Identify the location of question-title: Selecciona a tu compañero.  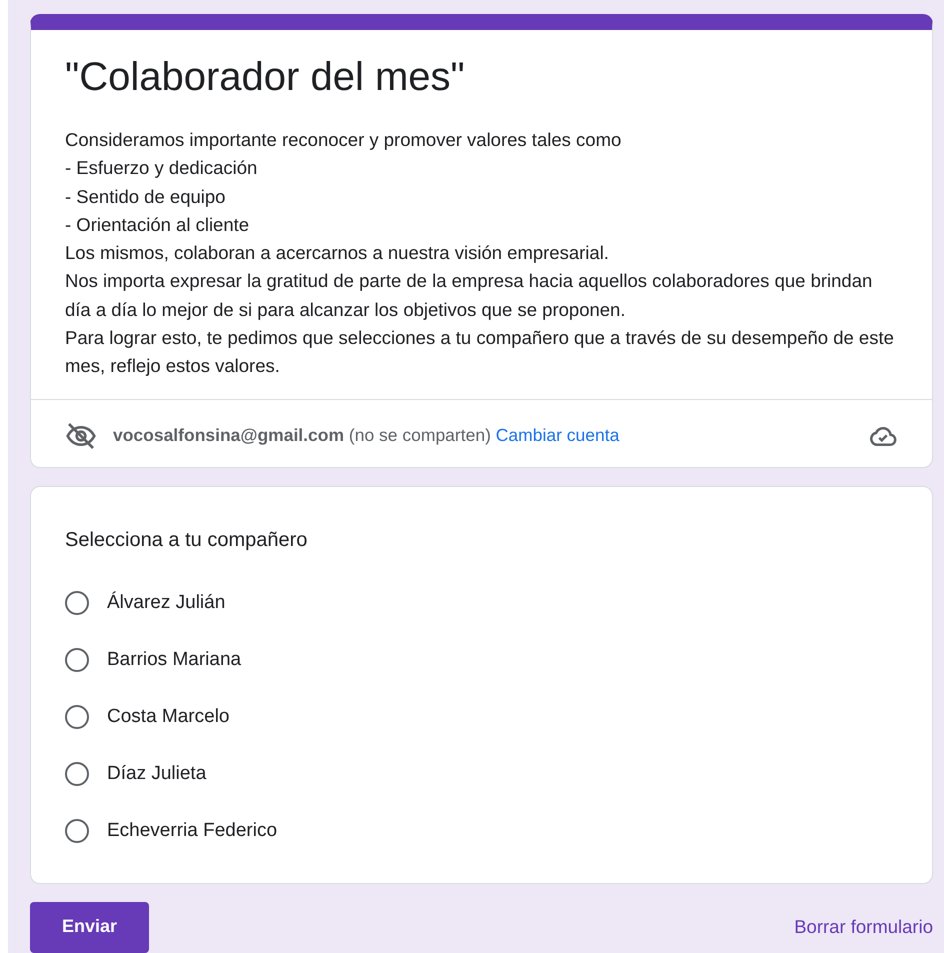
(186, 540).